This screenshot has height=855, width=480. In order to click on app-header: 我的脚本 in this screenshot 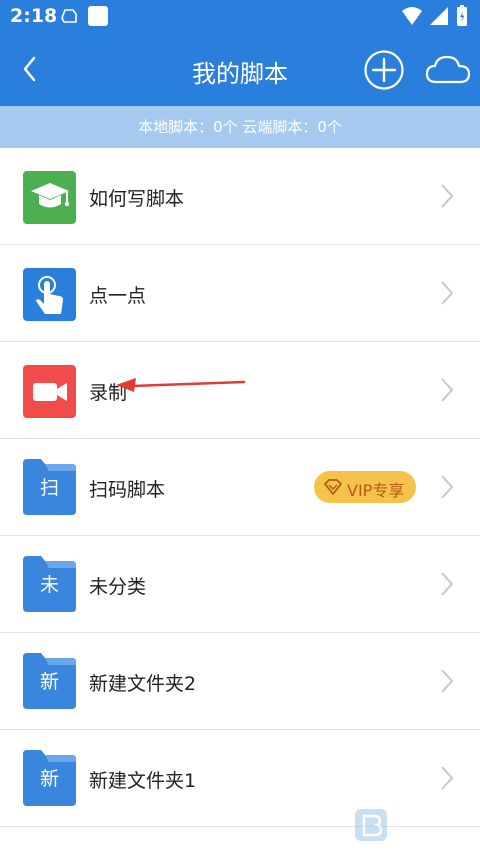, I will do `click(240, 70)`.